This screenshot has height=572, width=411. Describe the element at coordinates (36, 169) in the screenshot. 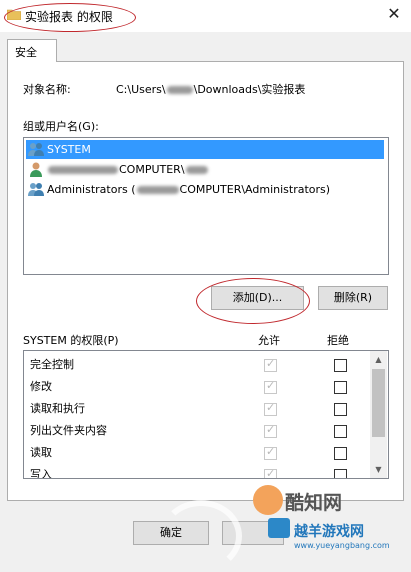

I see `user-icon` at that location.